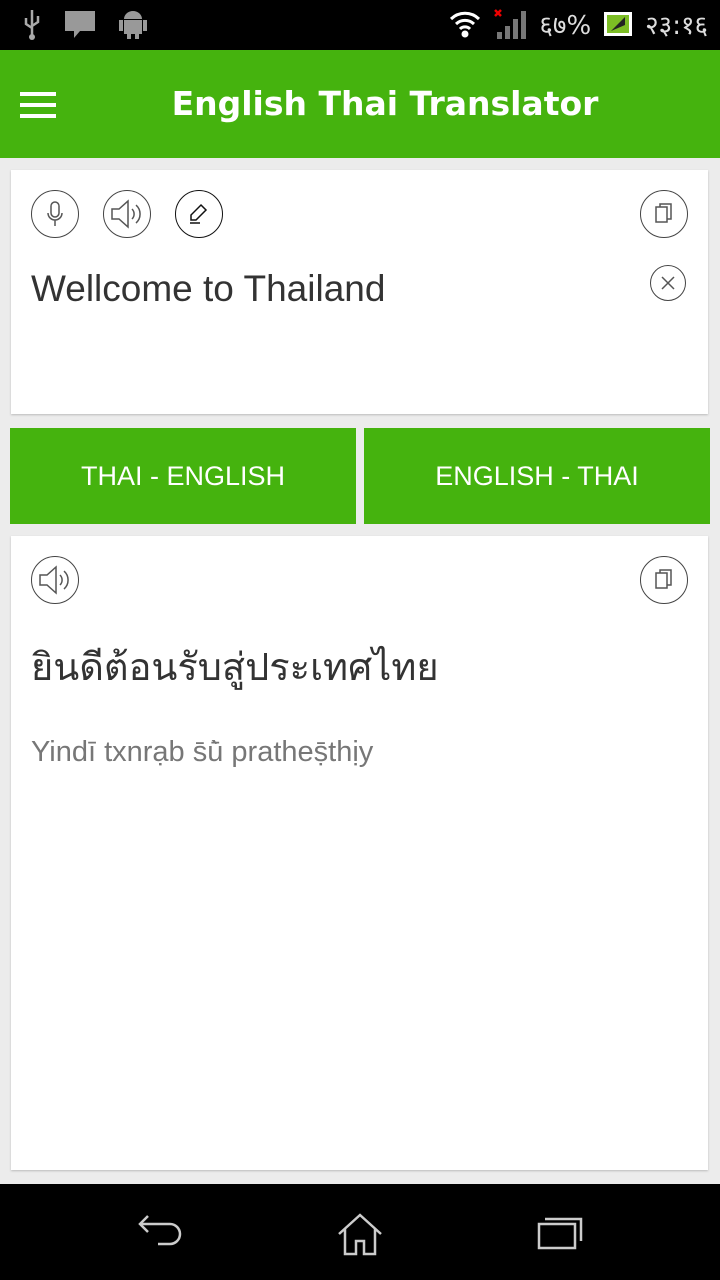 This screenshot has width=720, height=1280. Describe the element at coordinates (32, 25) in the screenshot. I see `usb-icon` at that location.